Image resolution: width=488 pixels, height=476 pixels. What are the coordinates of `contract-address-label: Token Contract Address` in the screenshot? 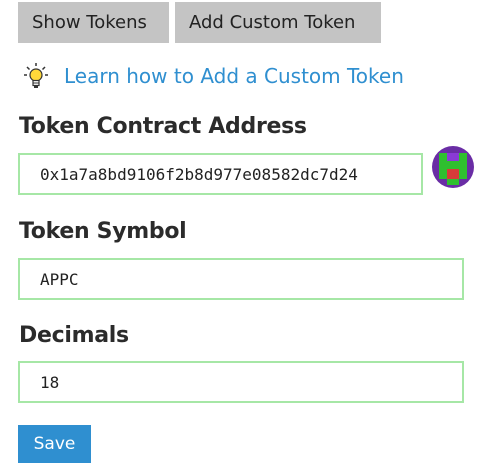 It's located at (163, 126).